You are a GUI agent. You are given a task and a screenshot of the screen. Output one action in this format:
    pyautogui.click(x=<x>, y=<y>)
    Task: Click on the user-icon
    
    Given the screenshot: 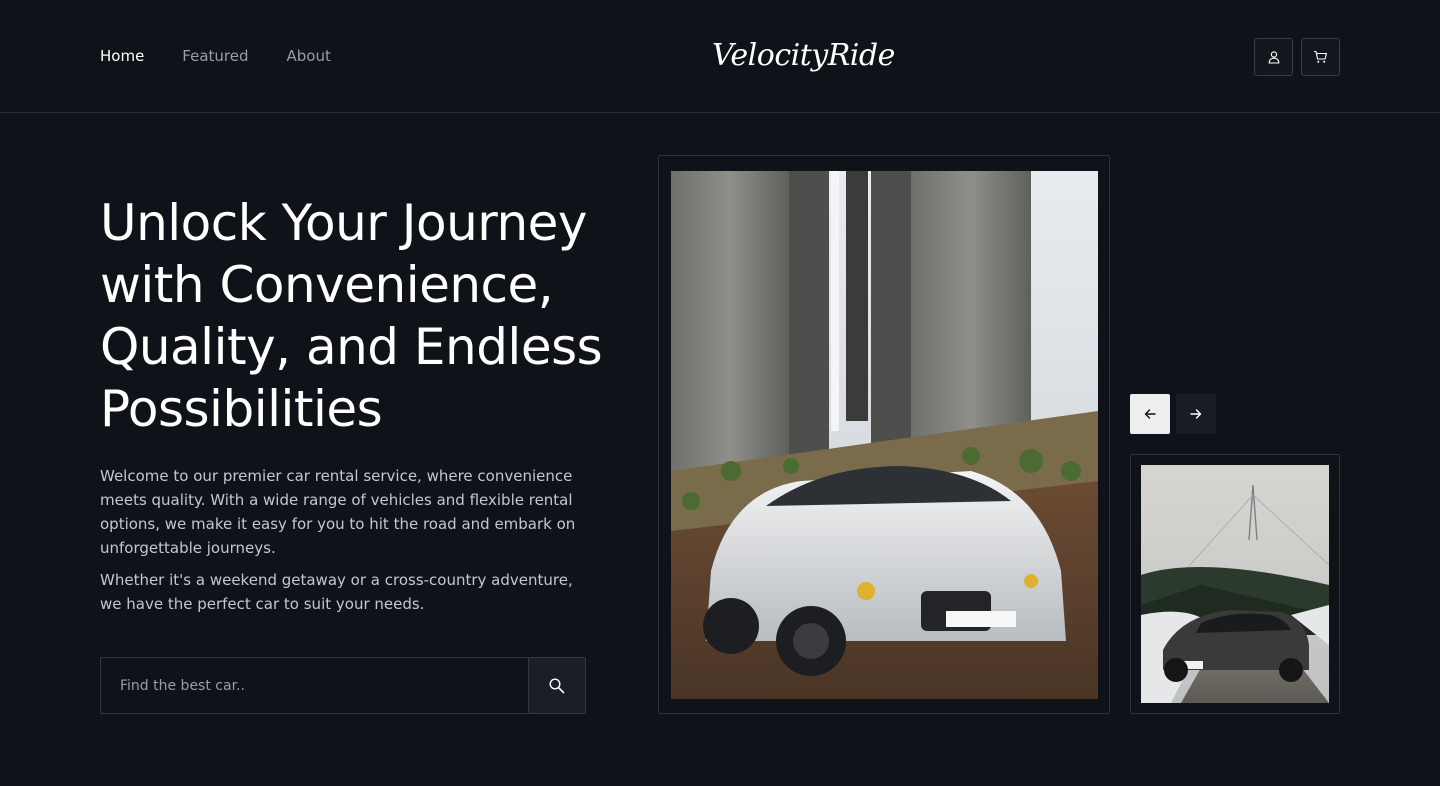 What is the action you would take?
    pyautogui.click(x=1273, y=57)
    